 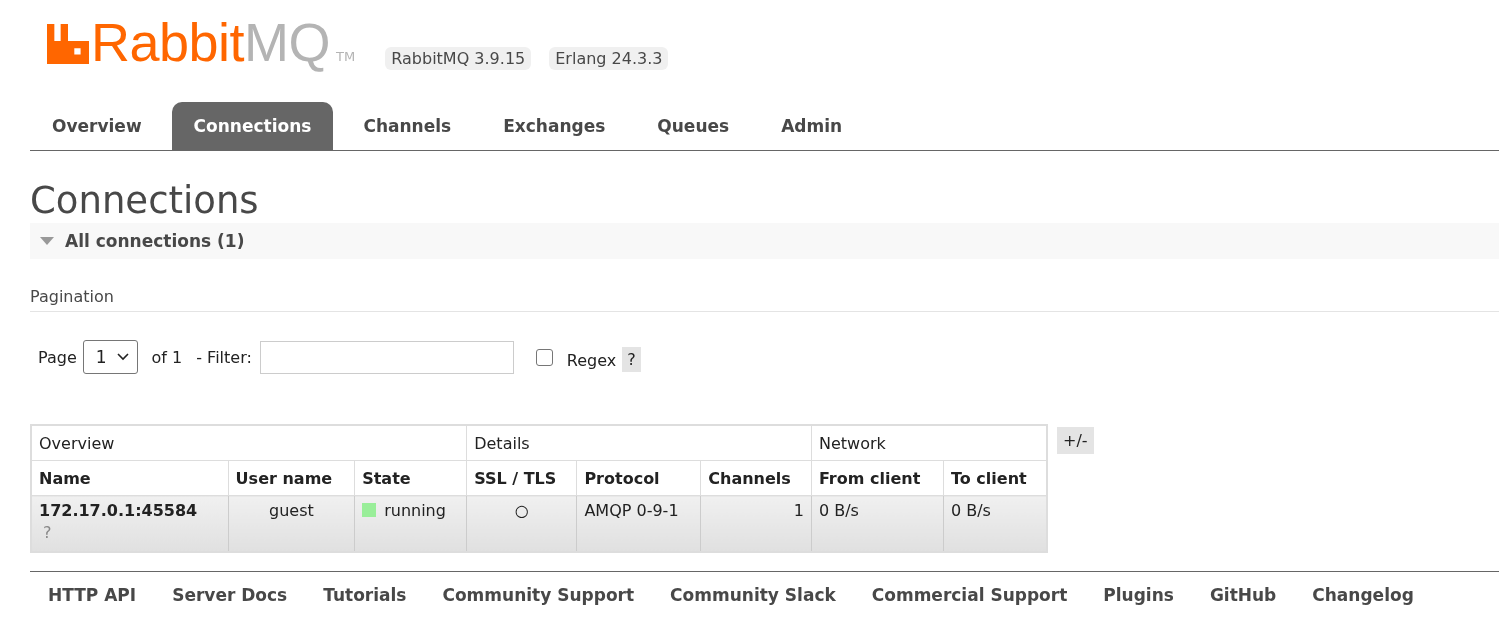 I want to click on column-toggle-button: +/-, so click(x=1075, y=440).